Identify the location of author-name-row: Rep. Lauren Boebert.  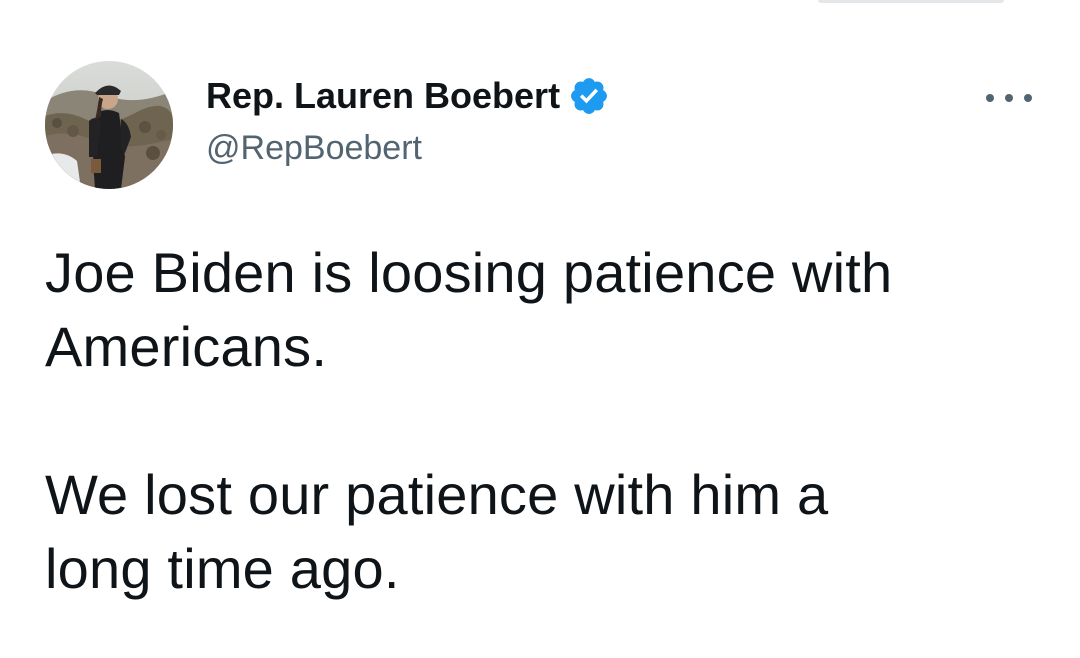
(408, 96).